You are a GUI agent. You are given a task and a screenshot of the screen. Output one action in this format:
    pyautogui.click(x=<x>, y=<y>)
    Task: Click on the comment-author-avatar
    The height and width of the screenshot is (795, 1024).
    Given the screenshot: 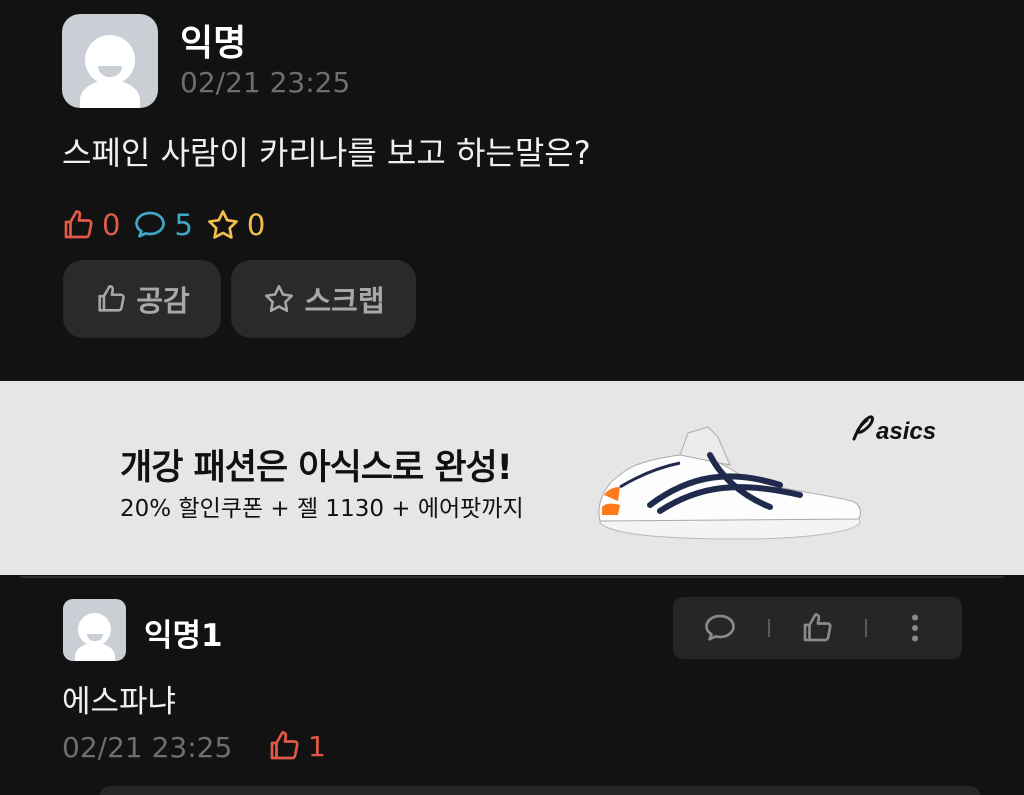 What is the action you would take?
    pyautogui.click(x=94, y=630)
    